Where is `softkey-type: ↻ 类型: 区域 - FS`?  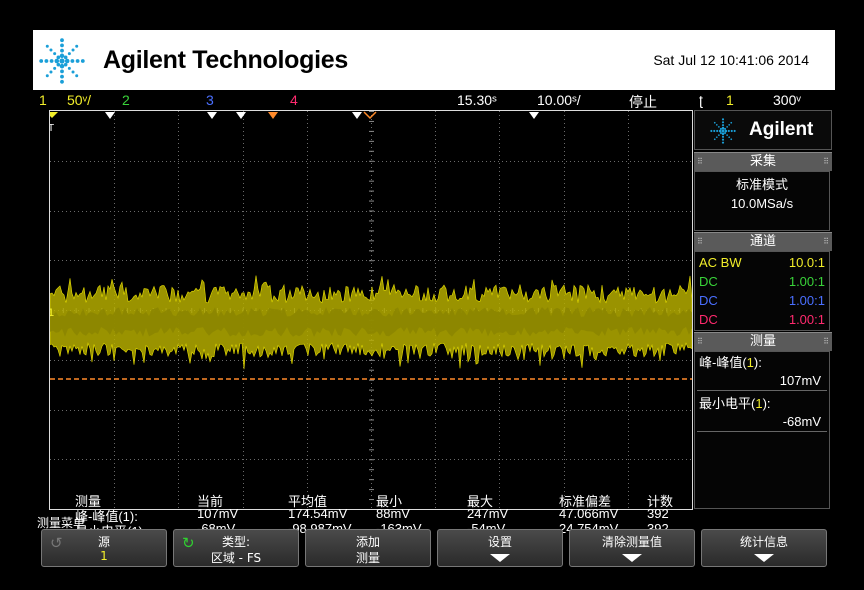
softkey-type: ↻ 类型: 区域 - FS is located at coordinates (236, 548).